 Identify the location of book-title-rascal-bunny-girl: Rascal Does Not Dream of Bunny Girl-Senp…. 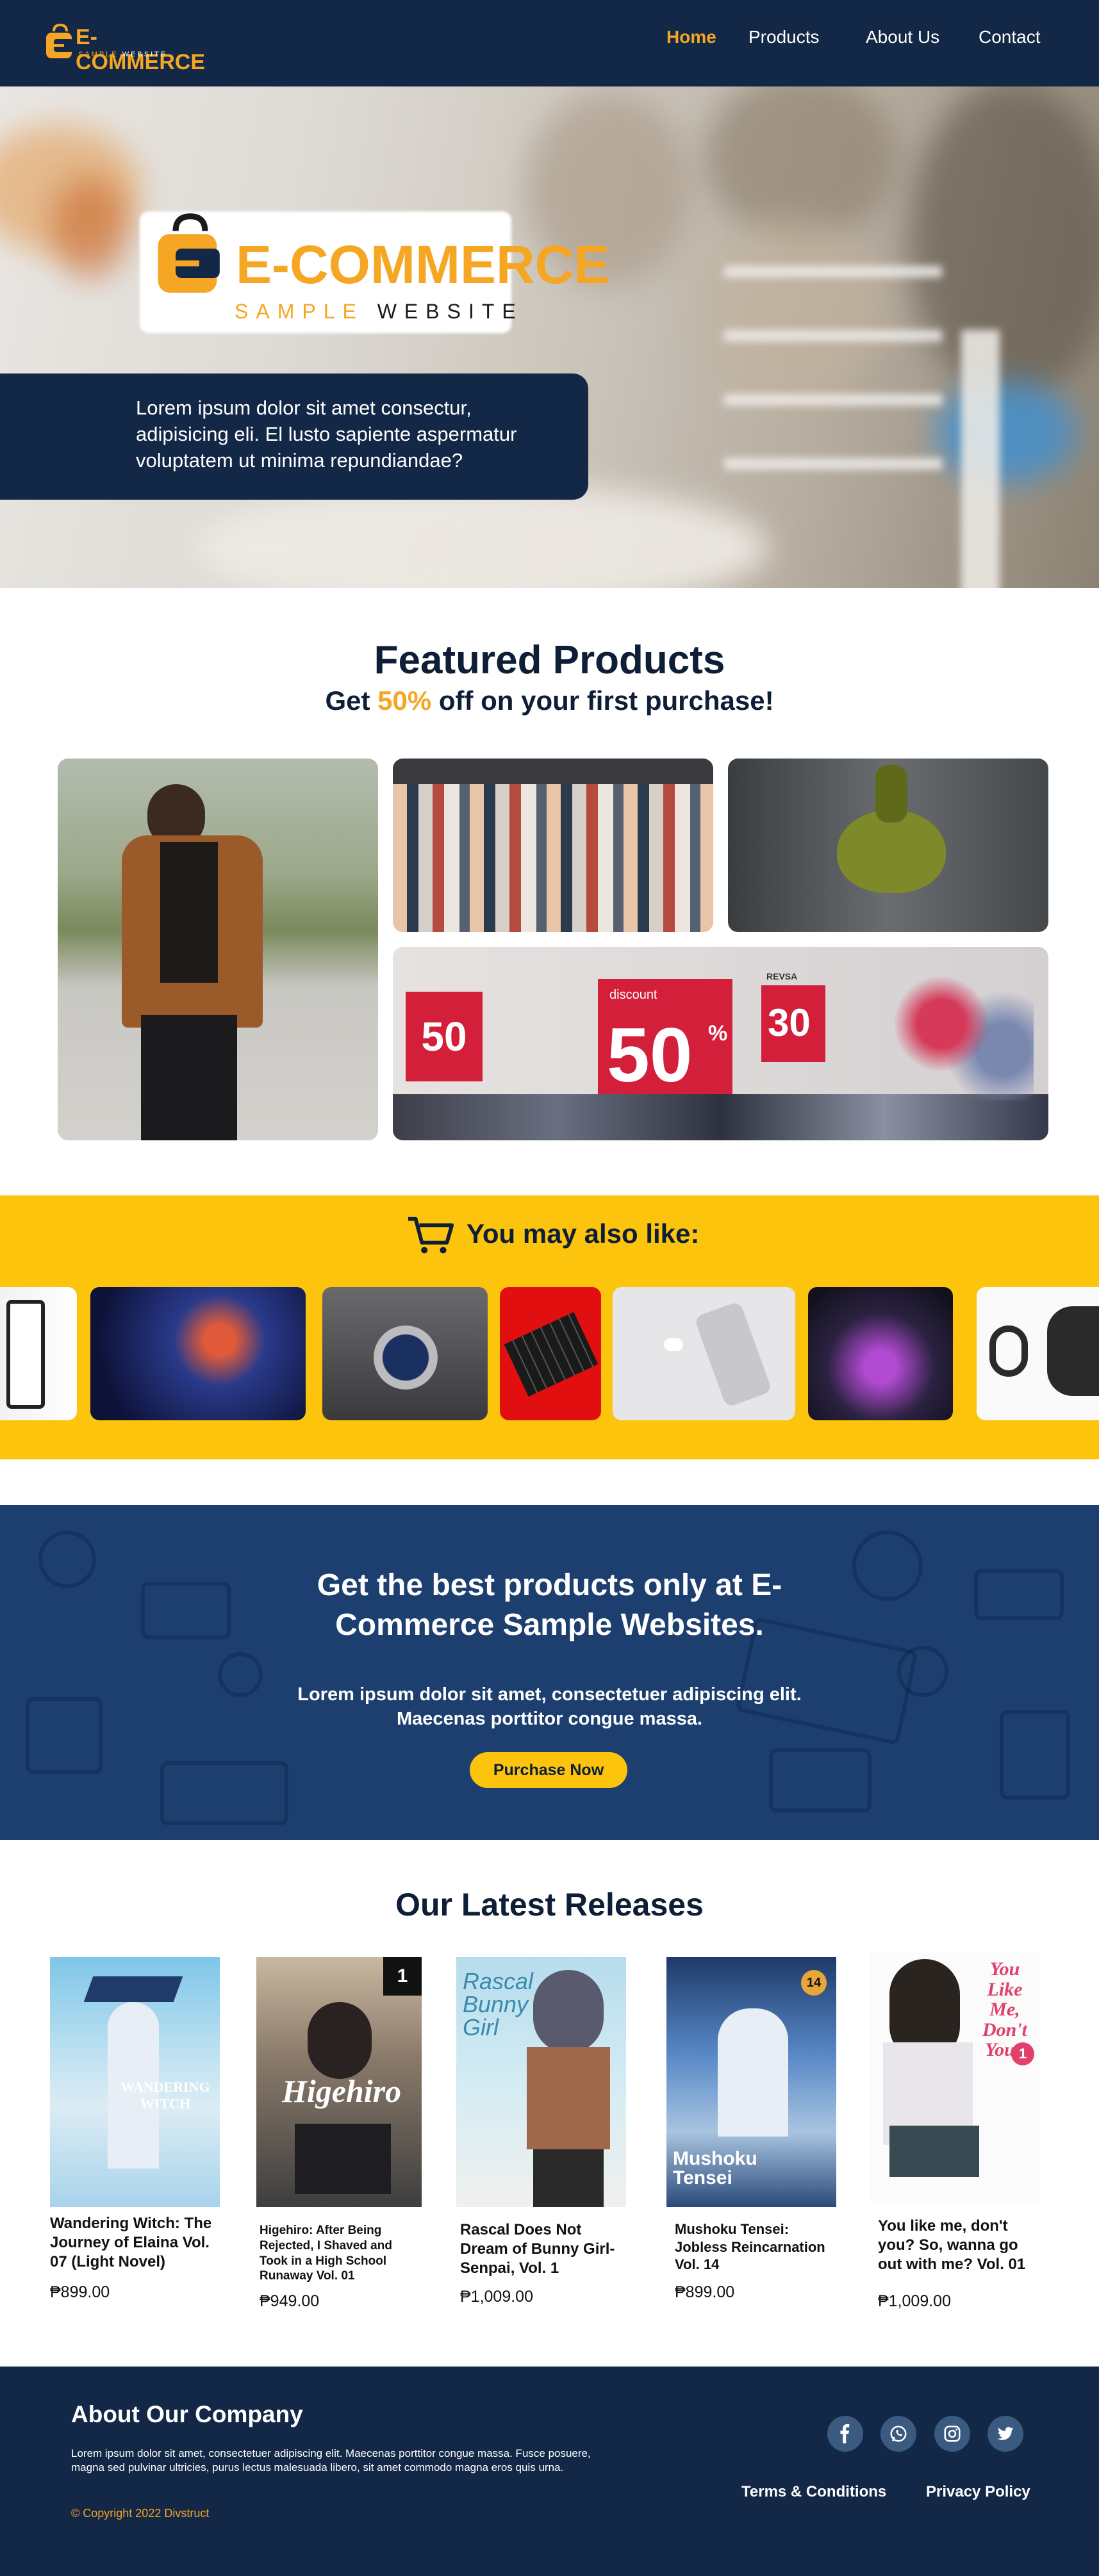
(547, 2249).